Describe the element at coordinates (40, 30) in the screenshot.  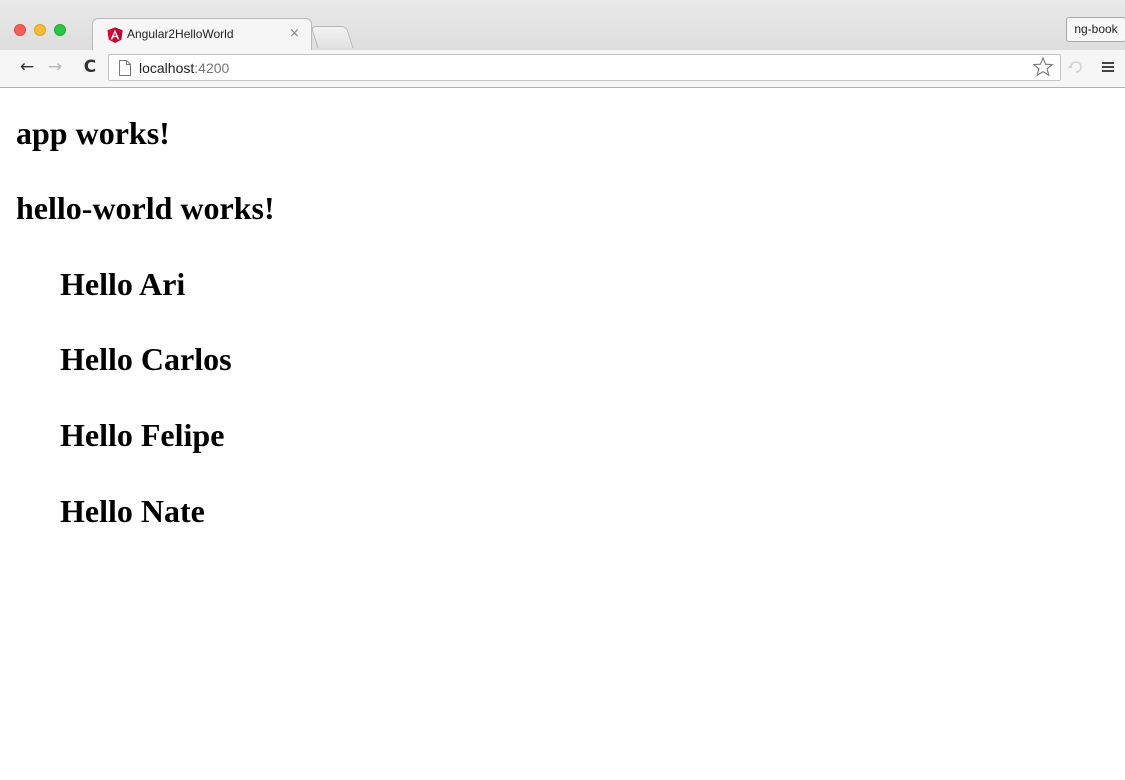
I see `minimize-window-button` at that location.